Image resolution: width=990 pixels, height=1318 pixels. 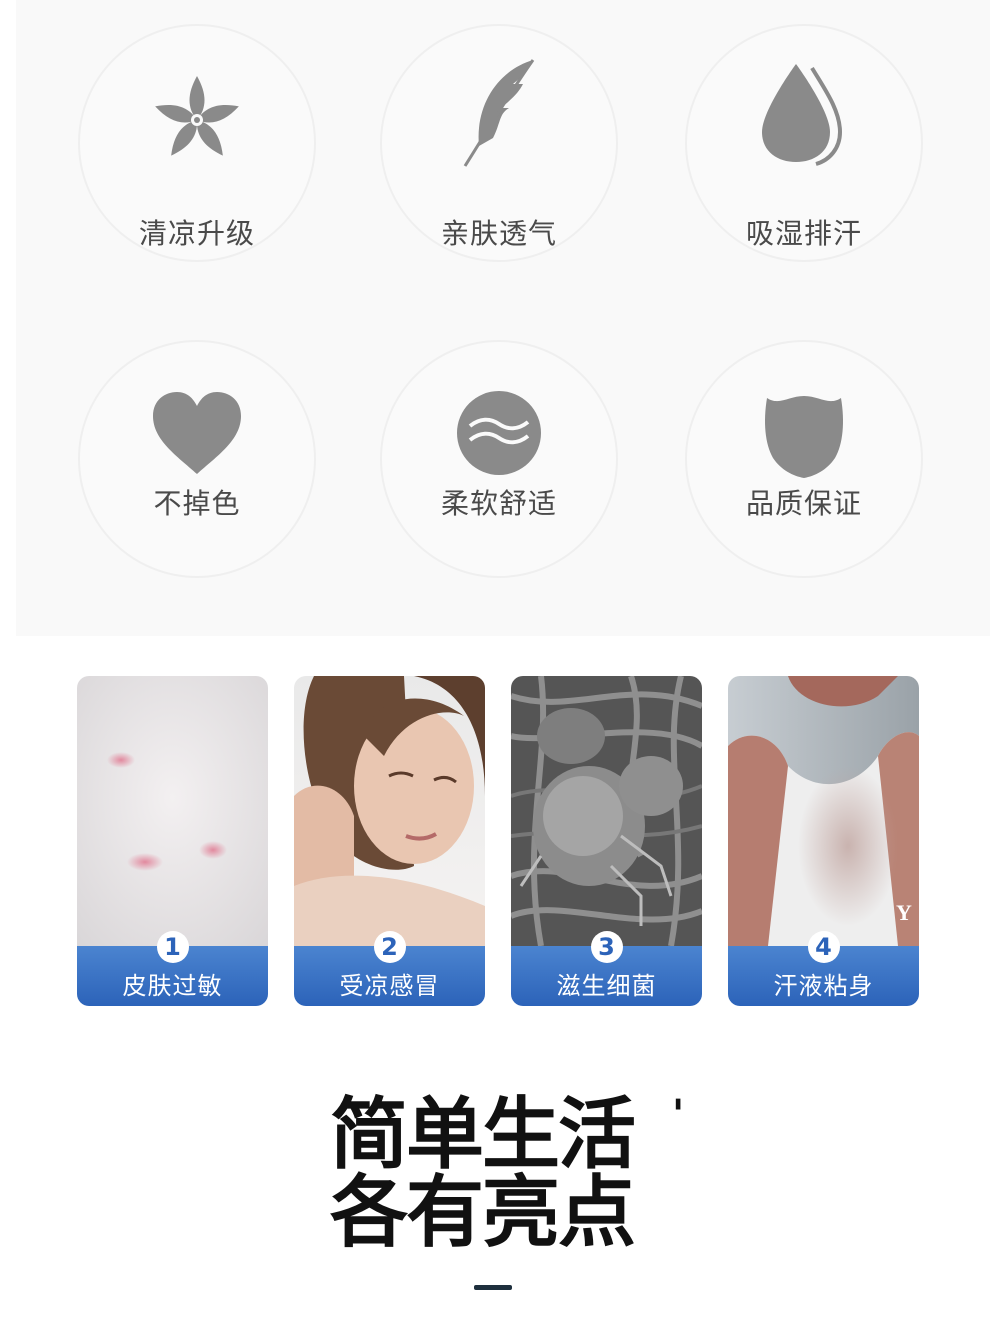 I want to click on number-badge: 4, so click(x=823, y=947).